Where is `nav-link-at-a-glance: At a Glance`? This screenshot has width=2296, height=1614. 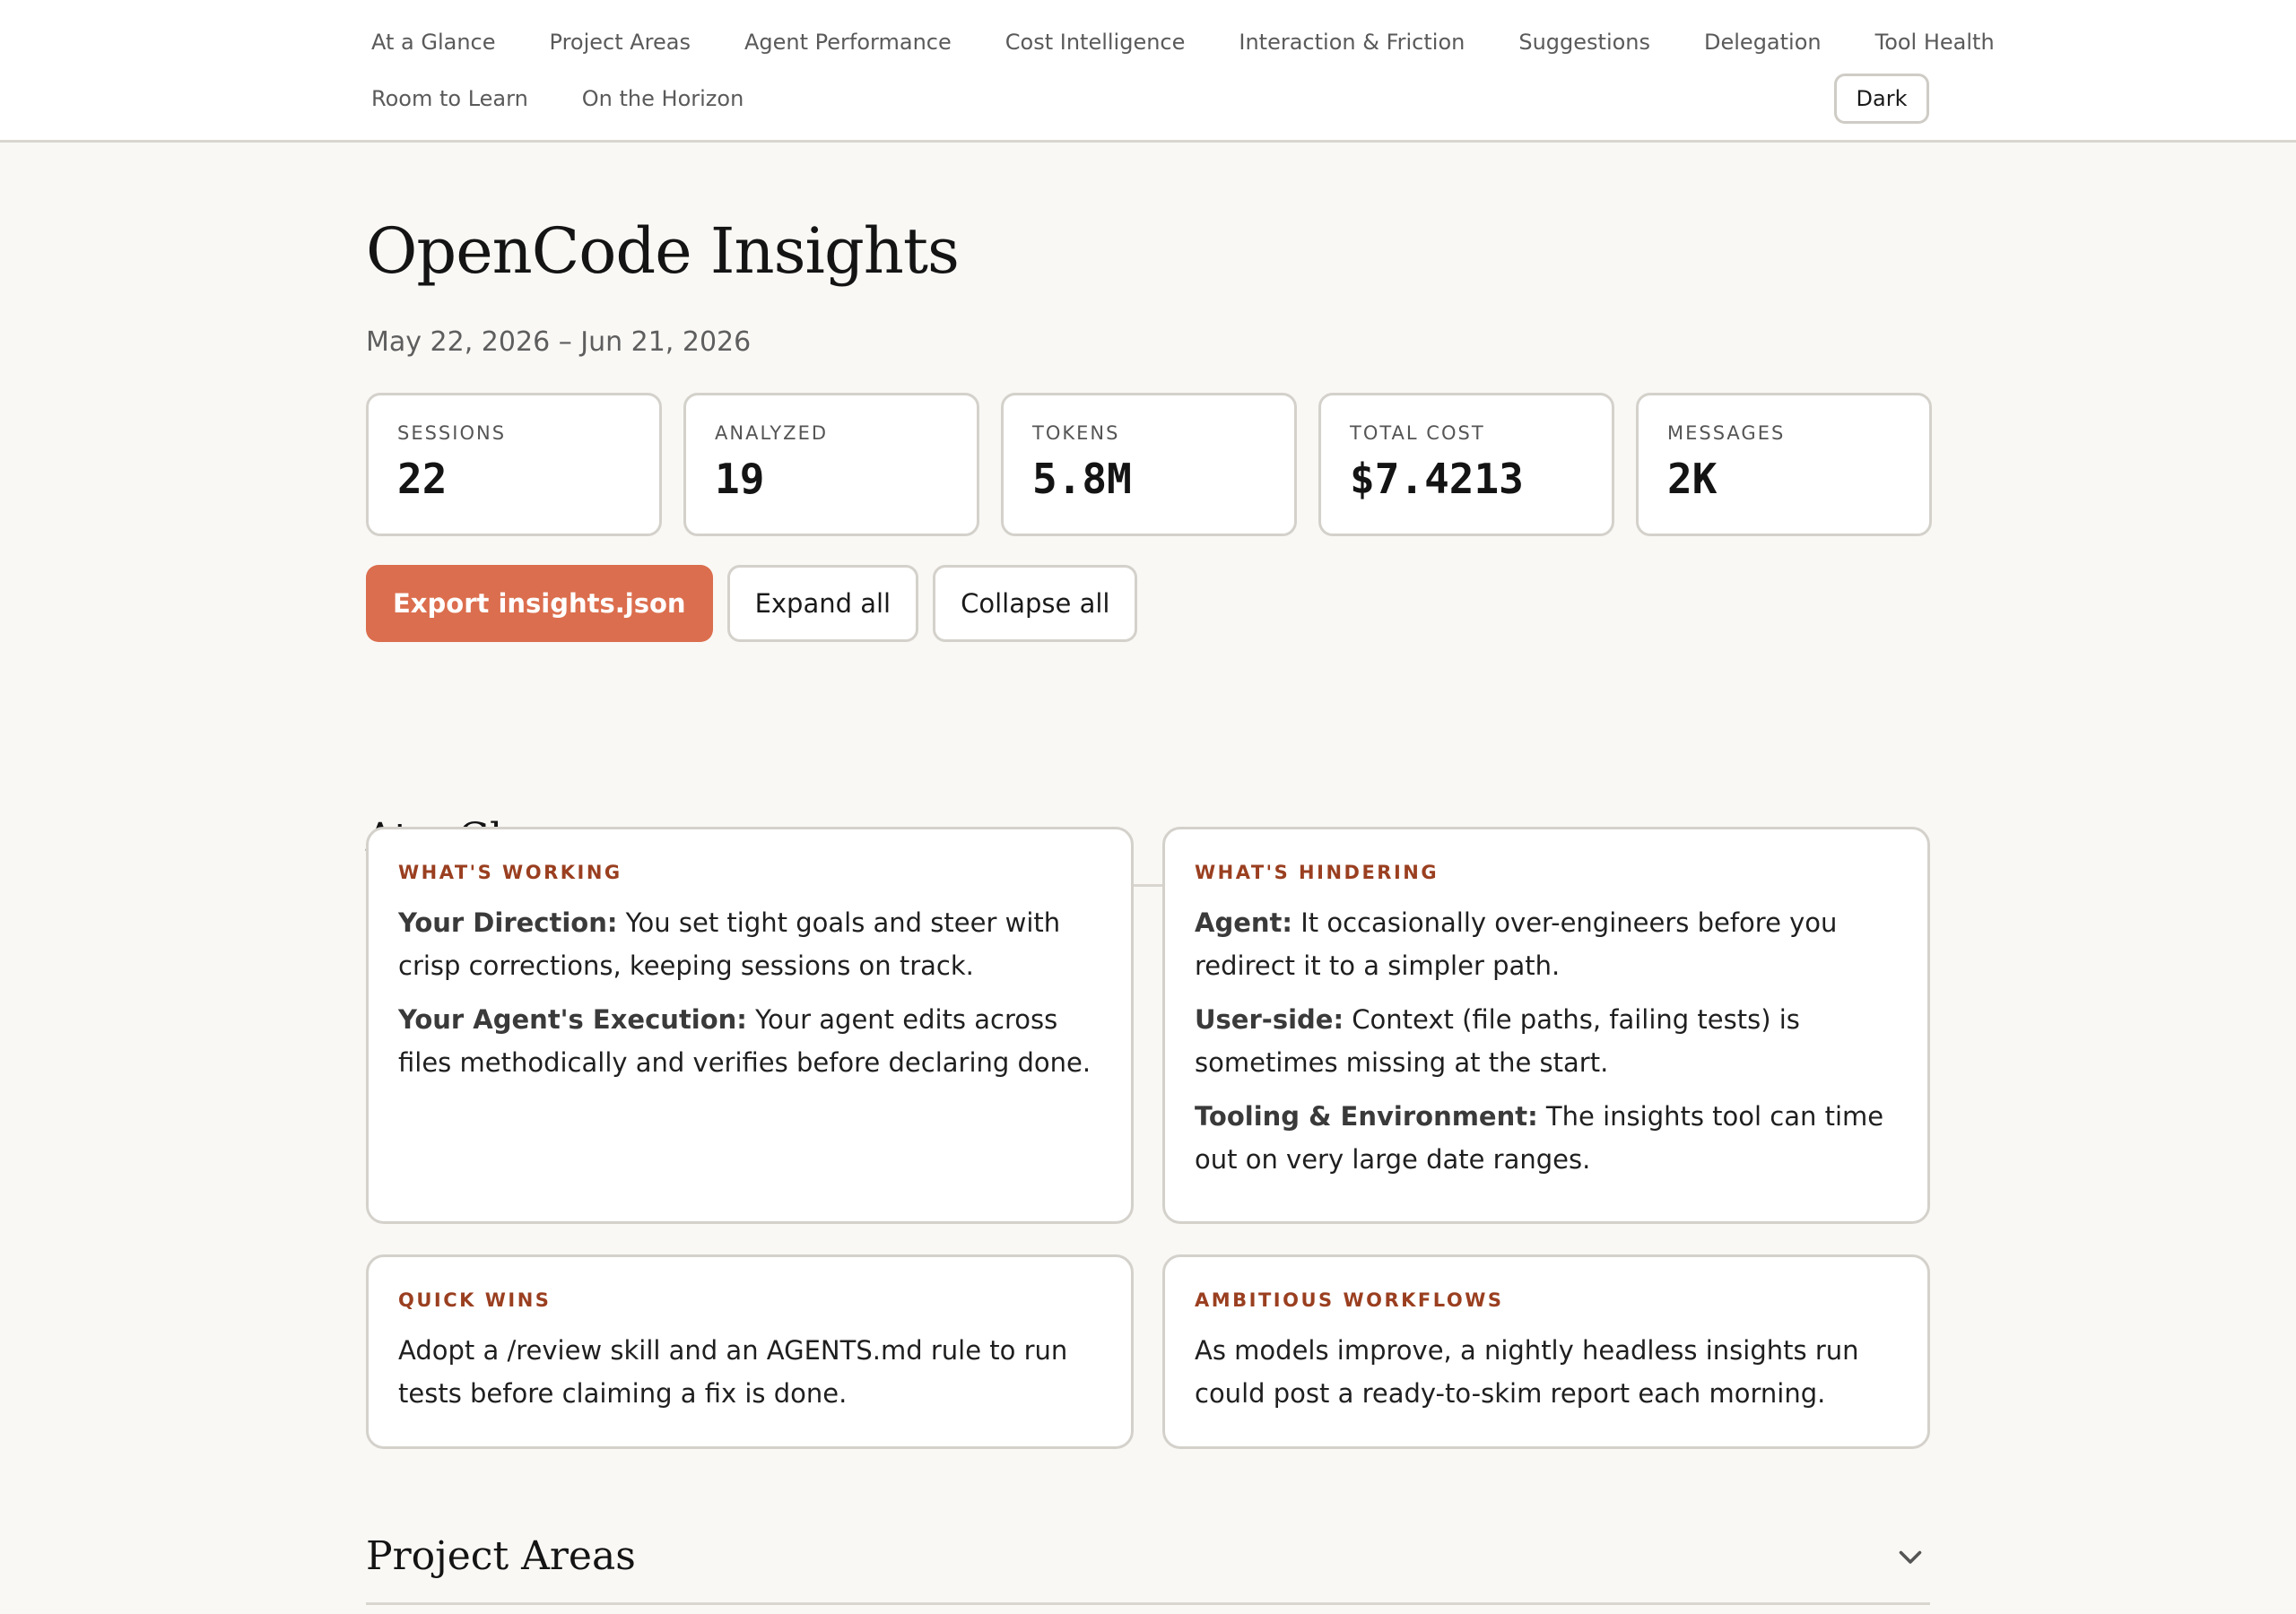 nav-link-at-a-glance: At a Glance is located at coordinates (433, 42).